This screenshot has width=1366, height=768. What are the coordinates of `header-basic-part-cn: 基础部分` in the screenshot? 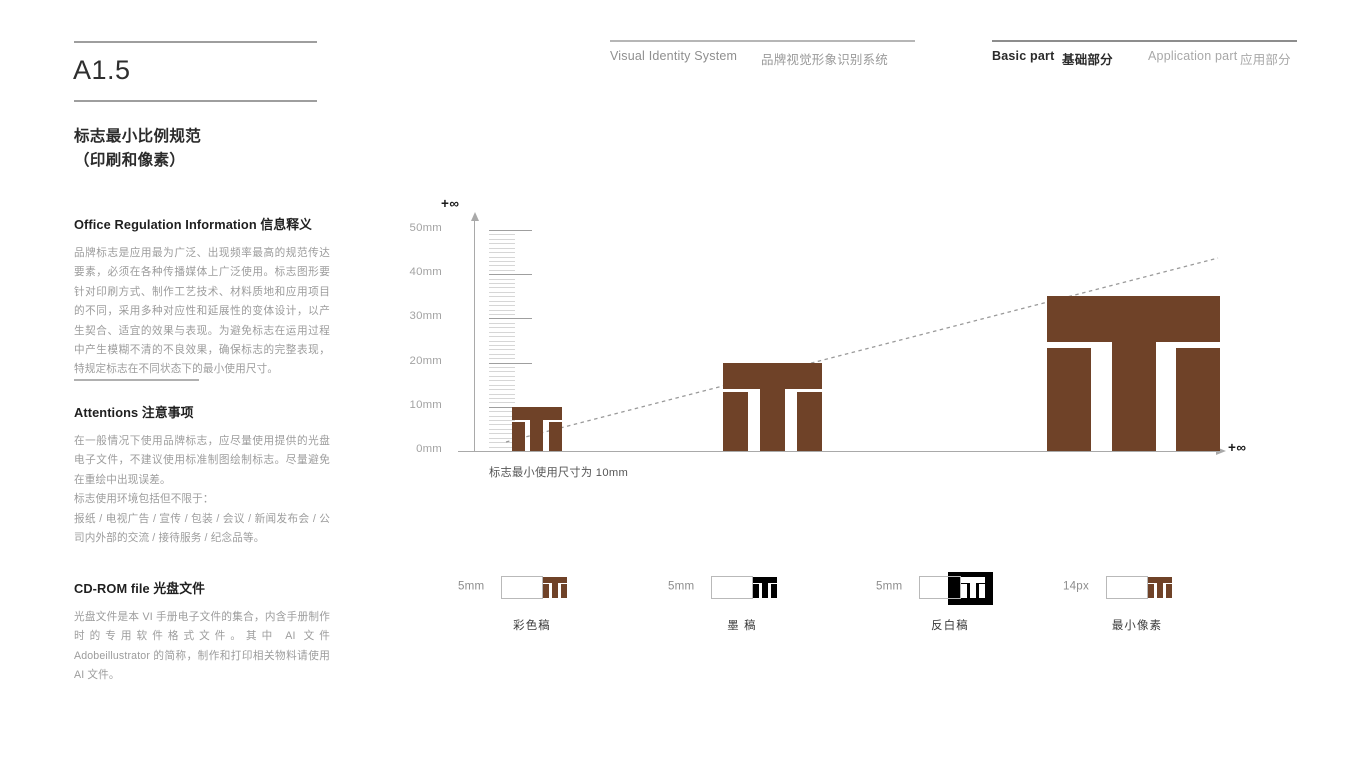 It's located at (1087, 58).